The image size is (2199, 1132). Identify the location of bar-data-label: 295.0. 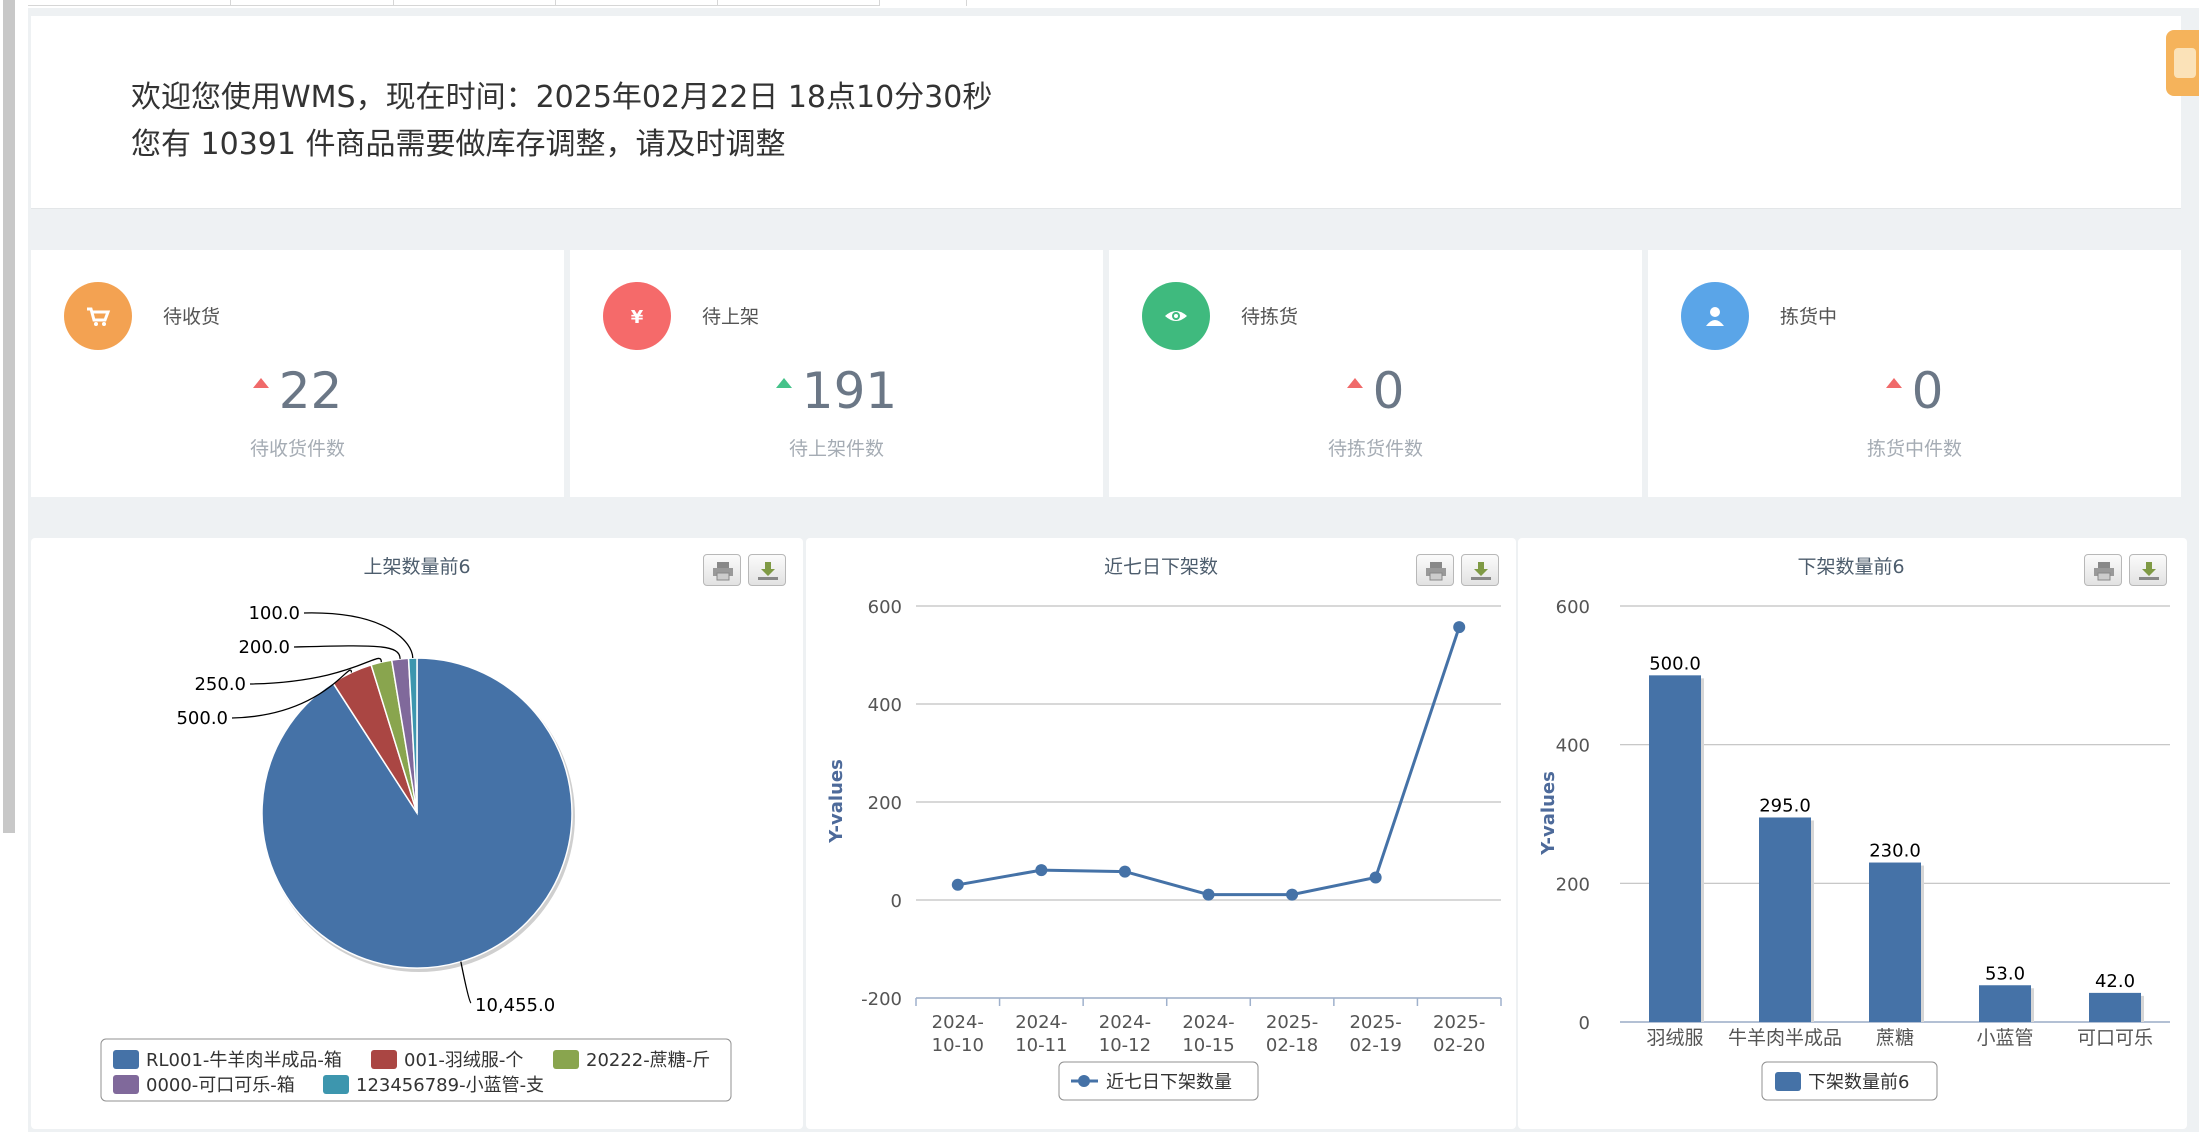
(1785, 805).